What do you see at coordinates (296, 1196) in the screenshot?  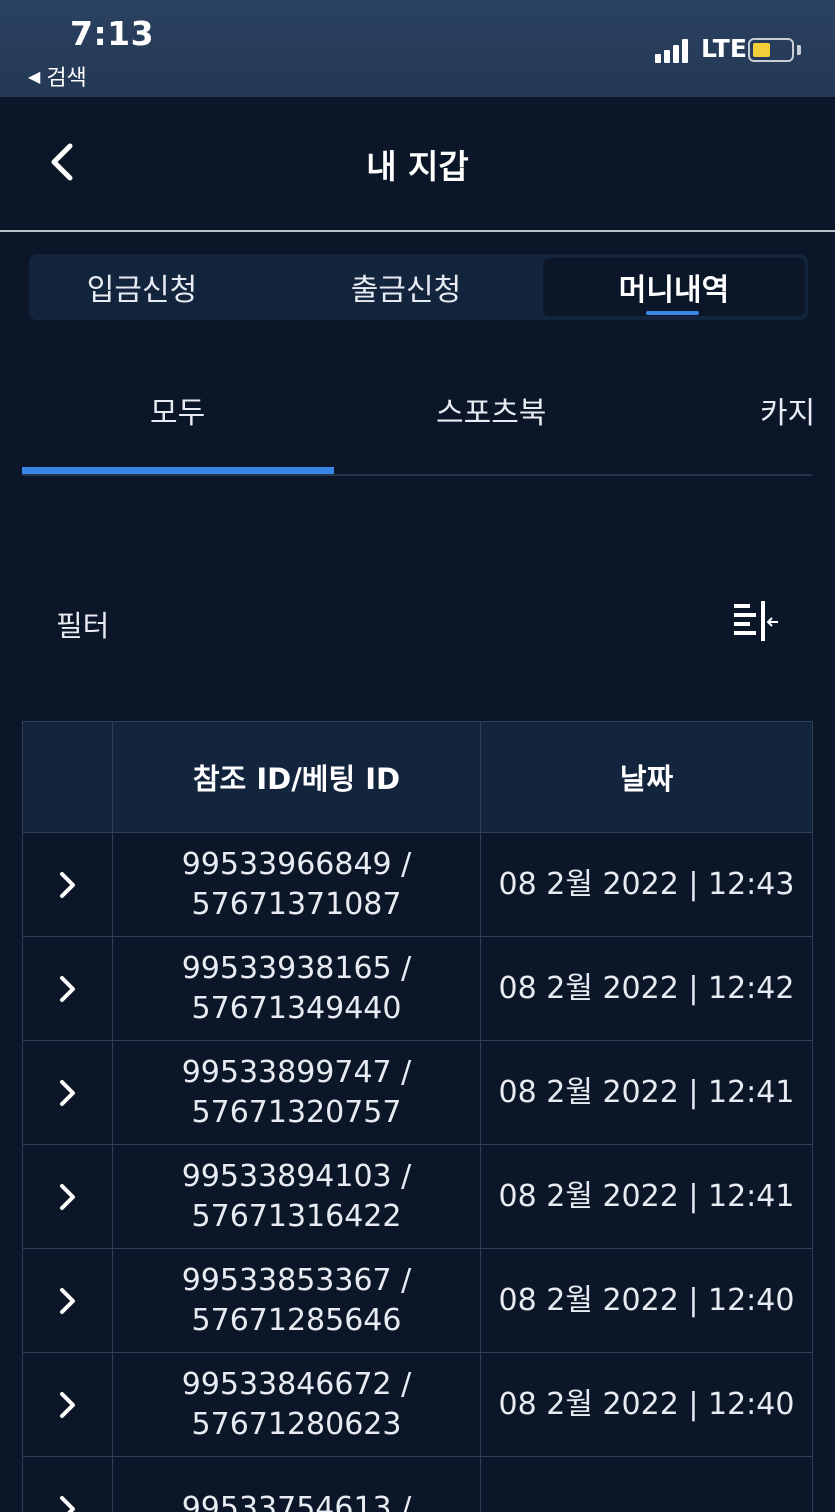 I see `row-ref-id: 99533894103 / 57671316422` at bounding box center [296, 1196].